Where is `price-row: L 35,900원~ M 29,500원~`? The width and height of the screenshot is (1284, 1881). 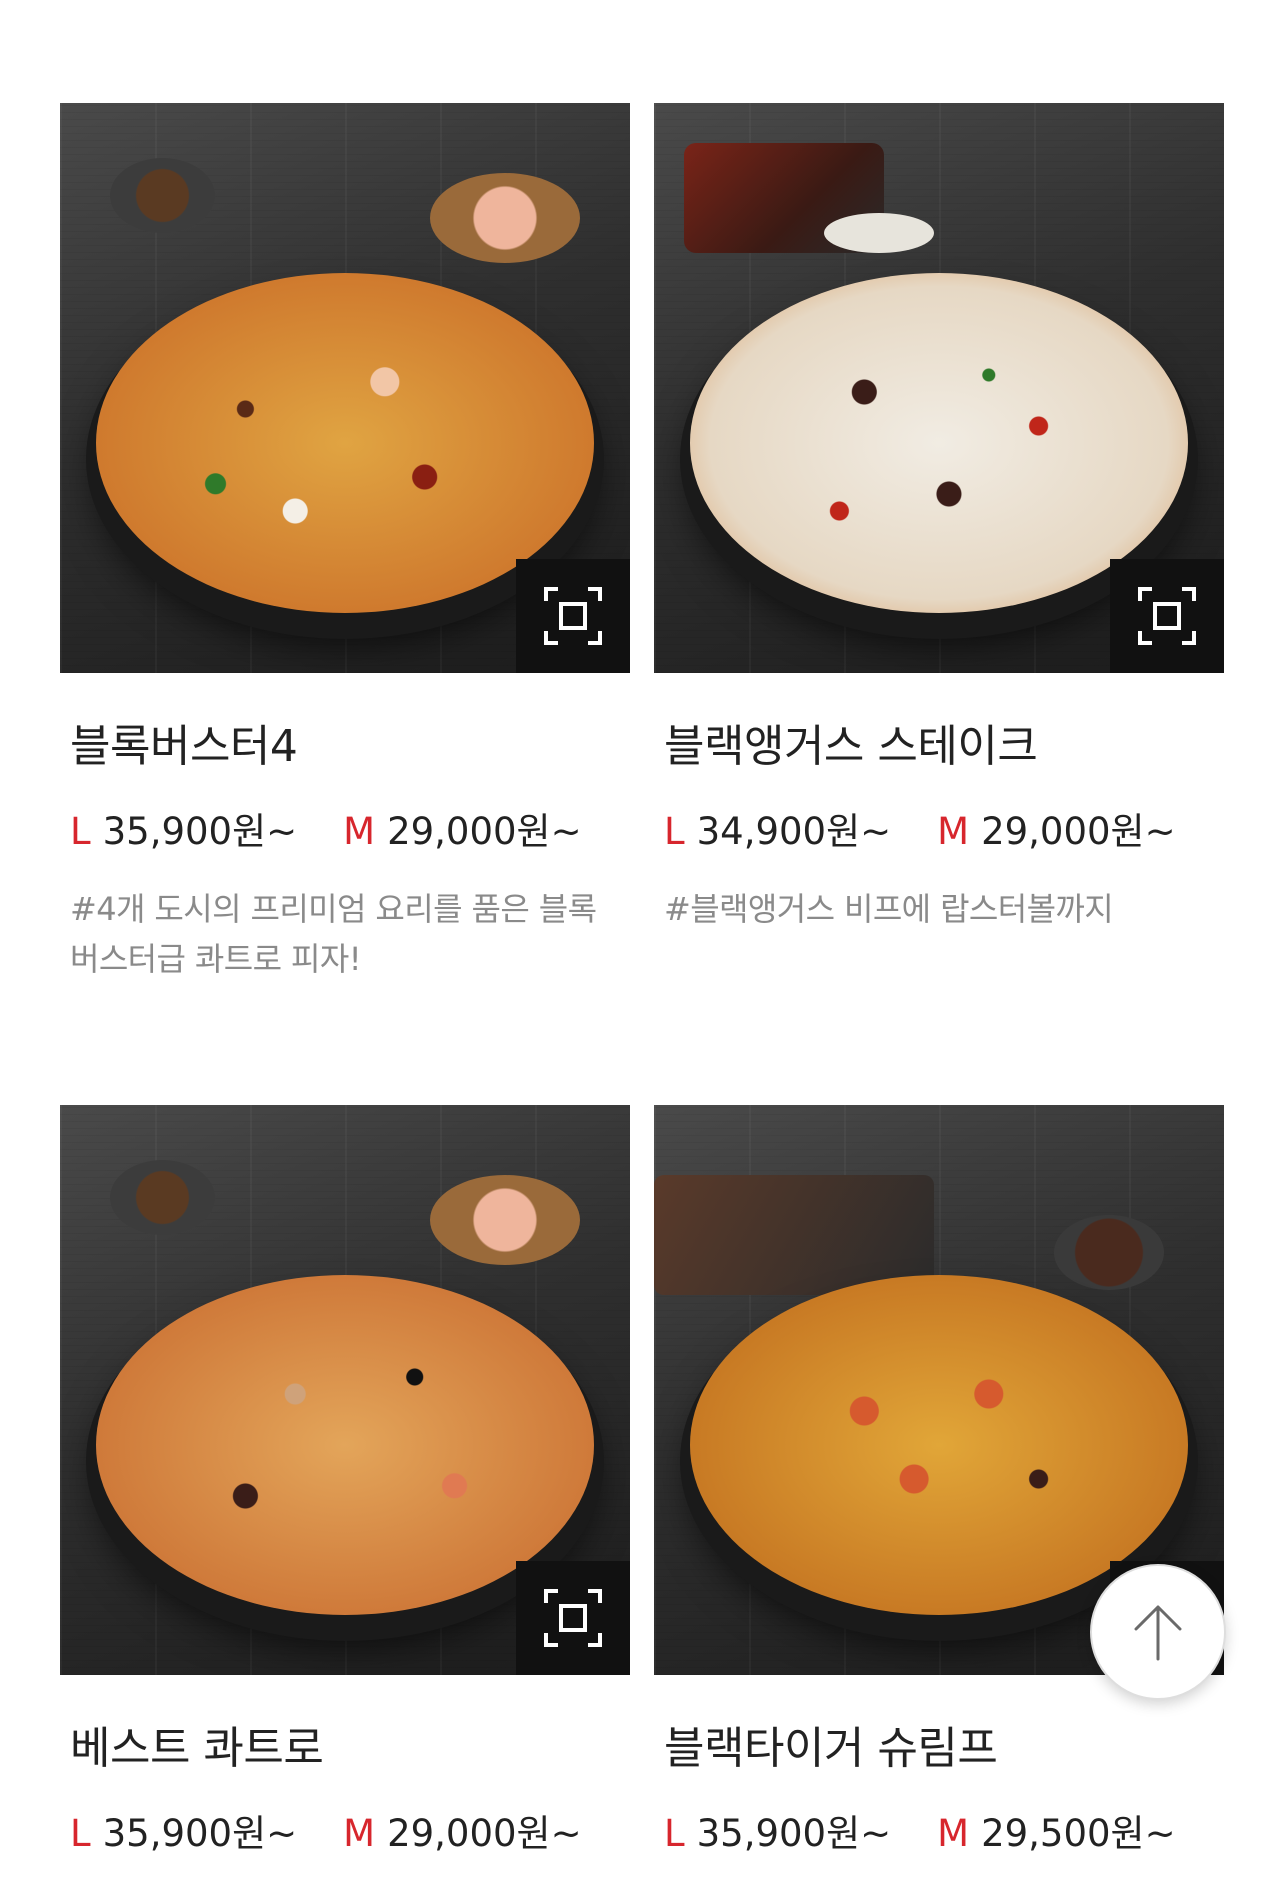
price-row: L 35,900원~ M 29,500원~ is located at coordinates (939, 1833).